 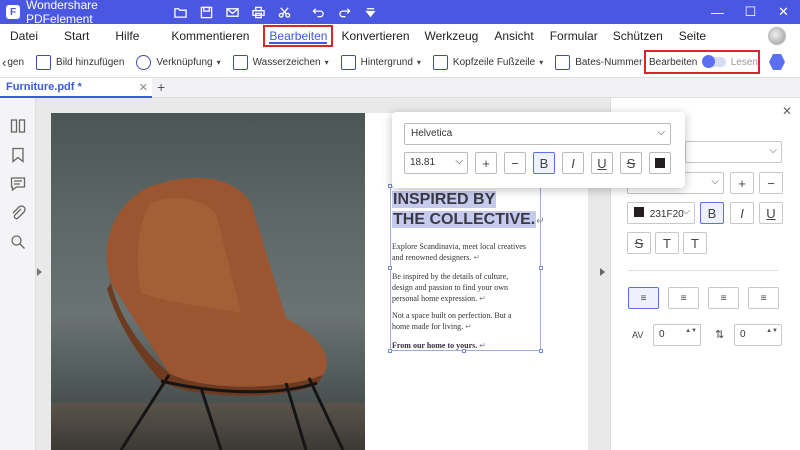 What do you see at coordinates (771, 183) in the screenshot?
I see `panel-decrease-button: −` at bounding box center [771, 183].